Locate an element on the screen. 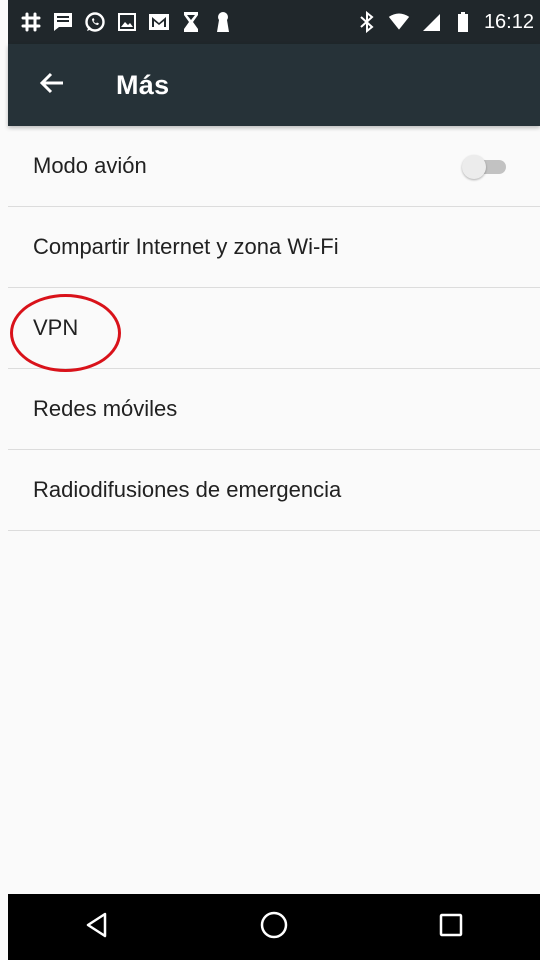  settings-item-label: Compartir Internet y zona Wi-Fi is located at coordinates (186, 246).